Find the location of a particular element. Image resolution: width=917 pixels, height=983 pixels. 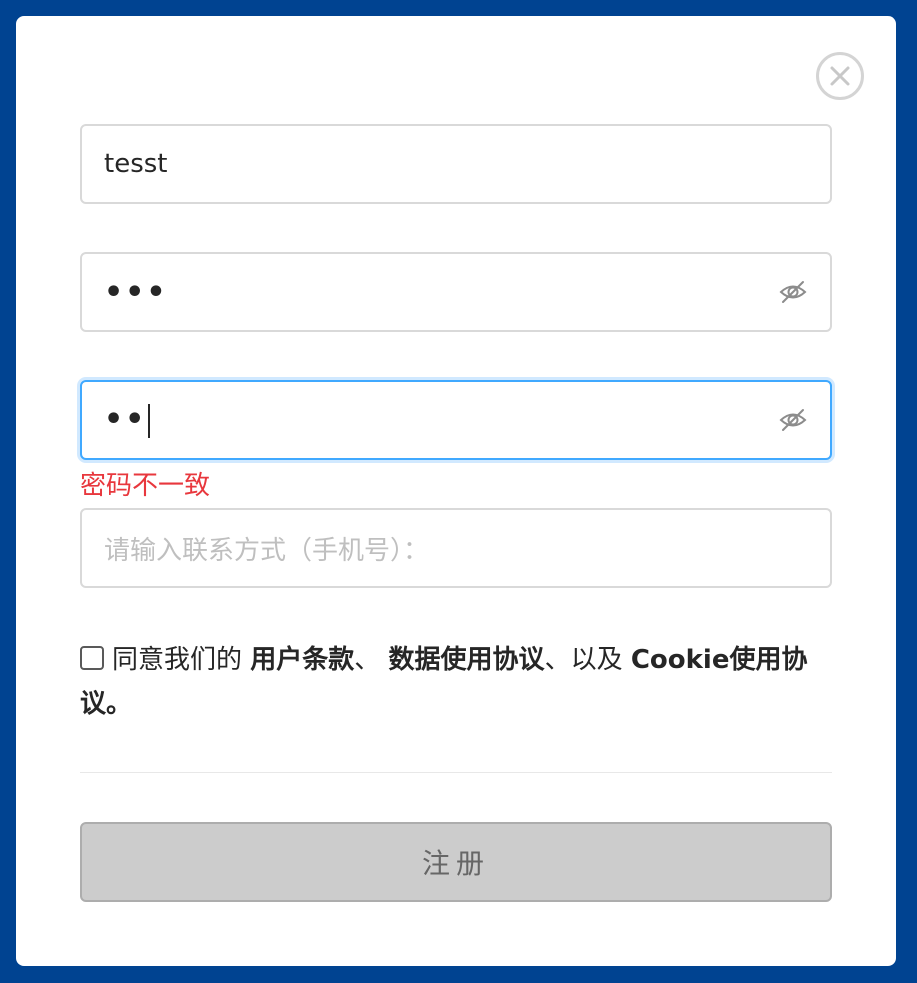

password-value: ••• is located at coordinates (136, 292).